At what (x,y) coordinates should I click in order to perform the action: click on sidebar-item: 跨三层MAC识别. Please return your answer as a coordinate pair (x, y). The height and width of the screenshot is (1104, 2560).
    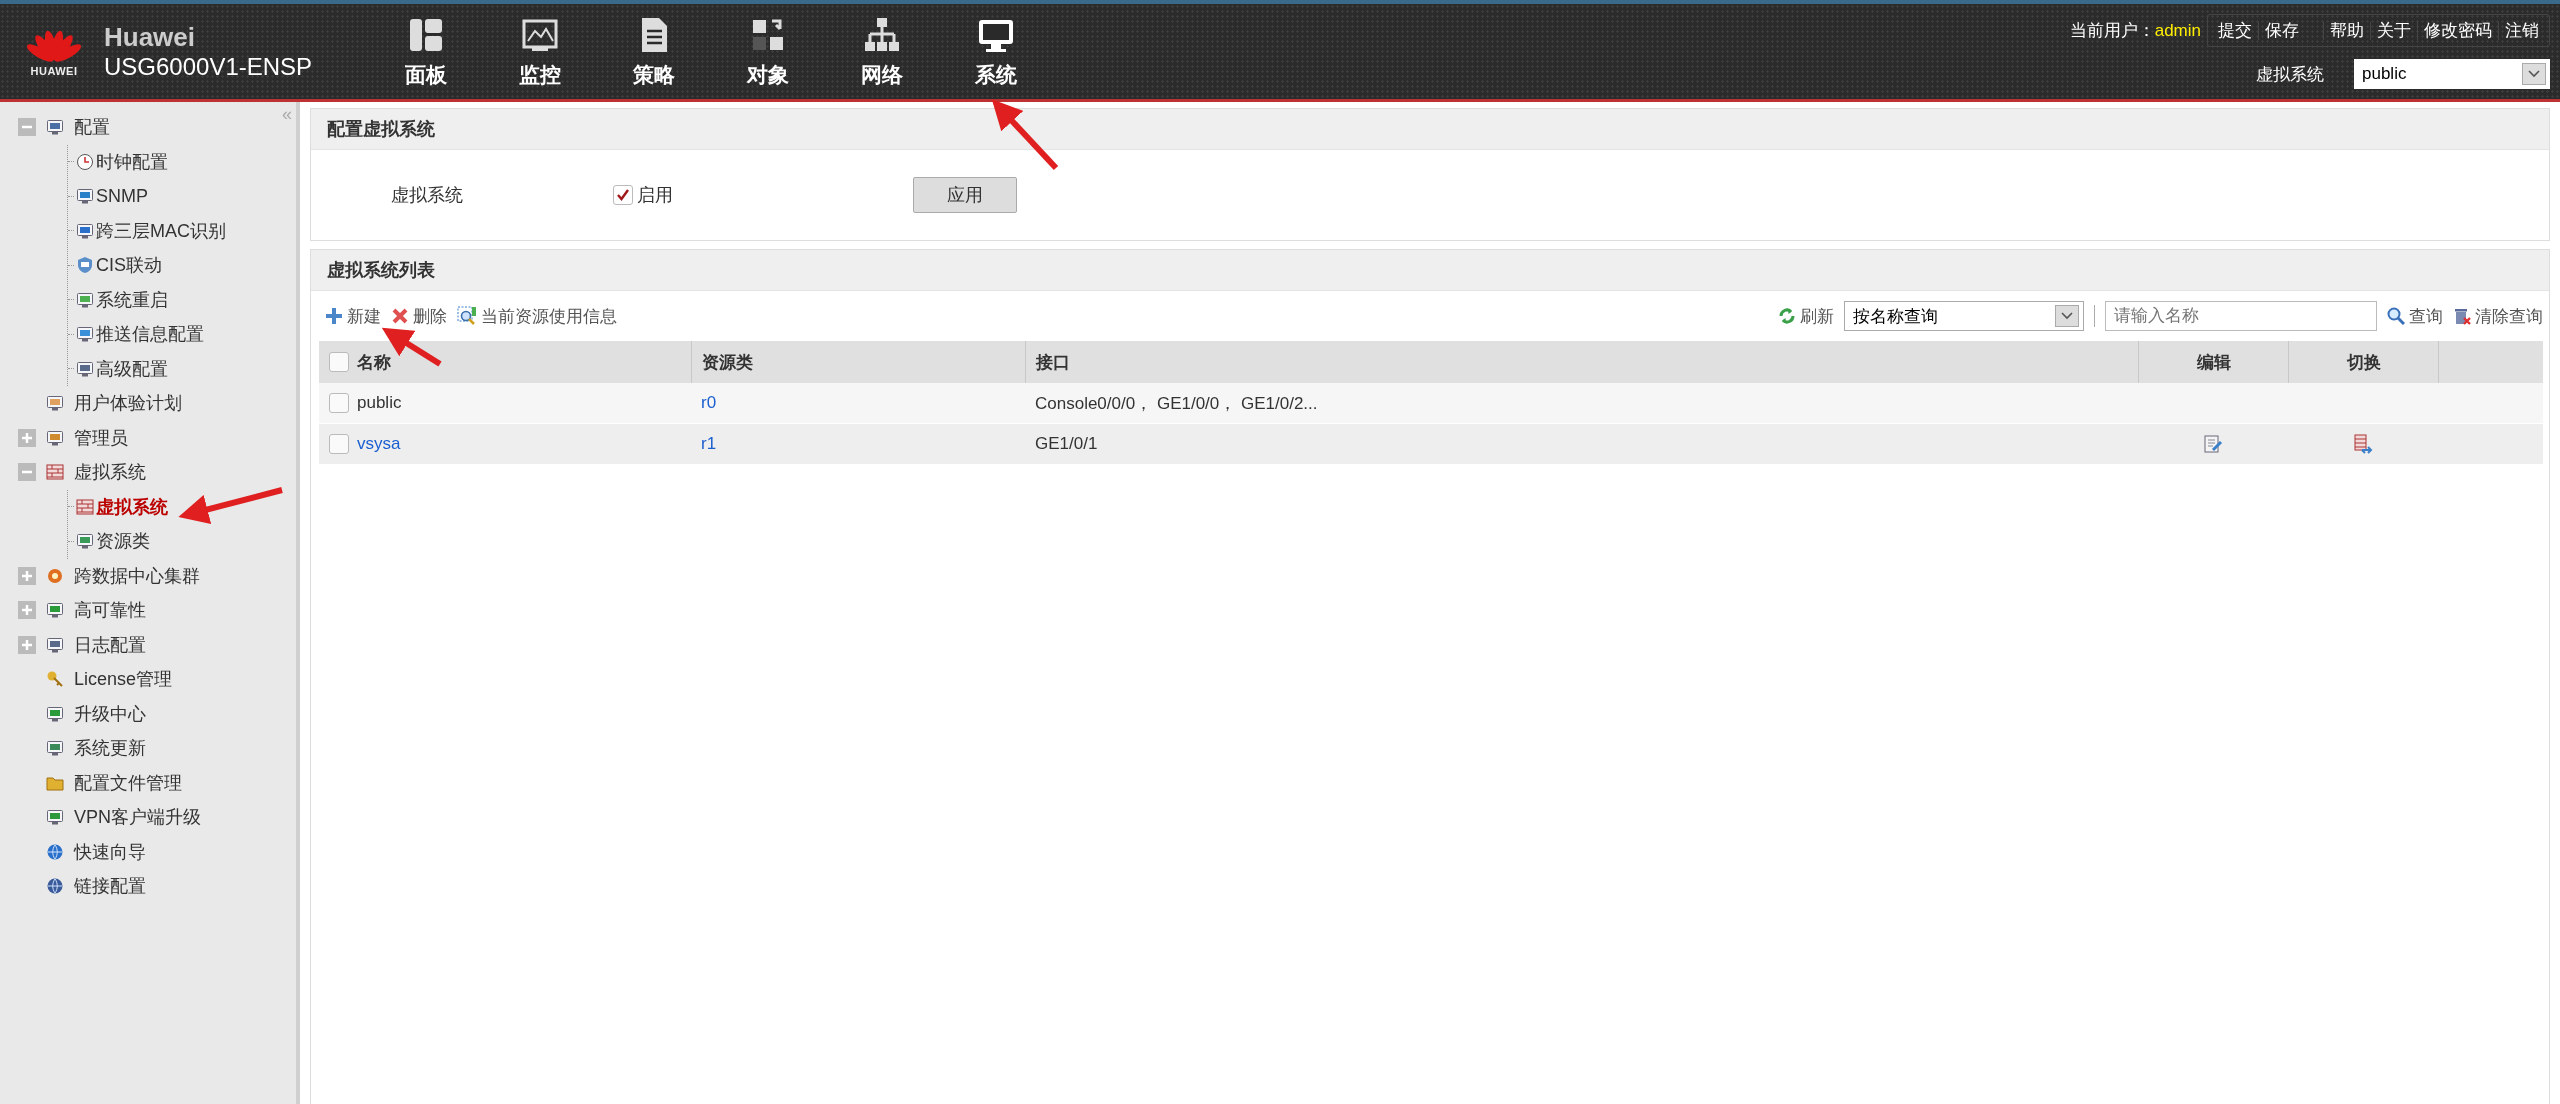
    Looking at the image, I should click on (161, 230).